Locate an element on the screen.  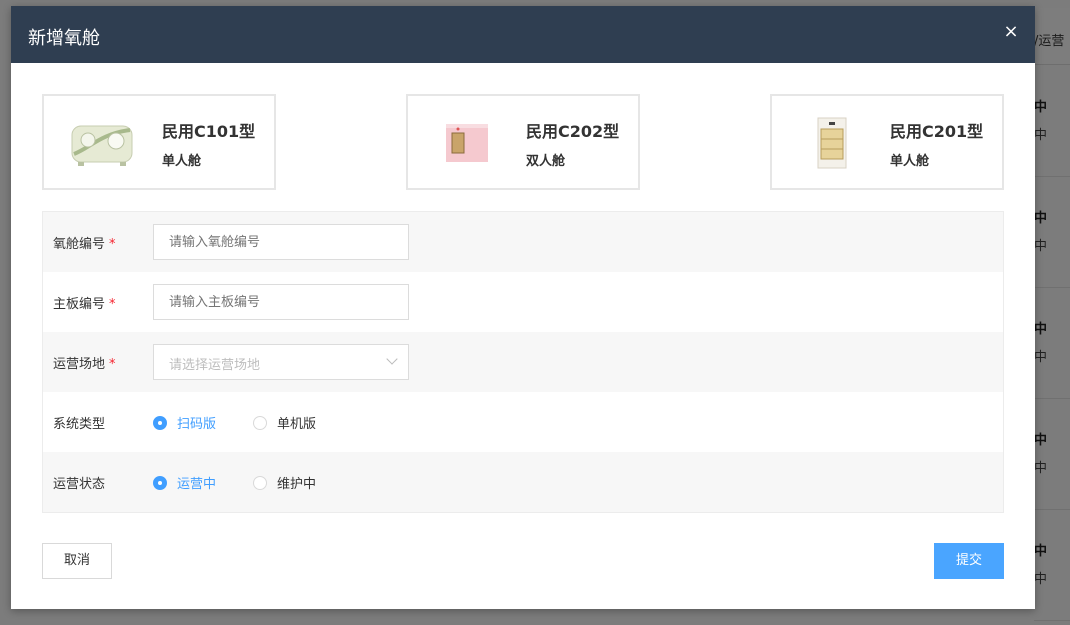
form-row-board-no: 主板编号 * is located at coordinates (523, 302).